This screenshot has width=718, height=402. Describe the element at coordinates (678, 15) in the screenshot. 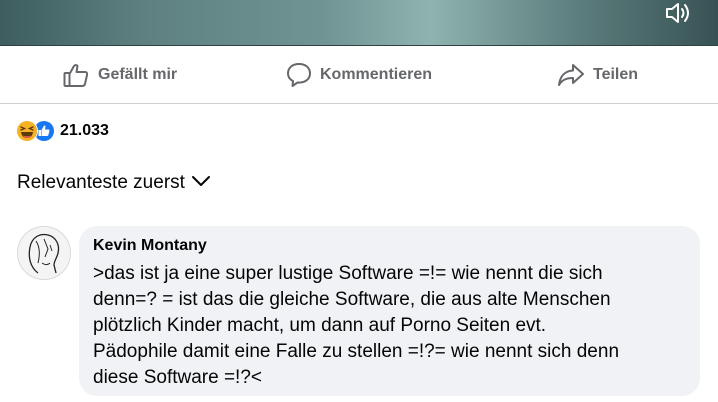

I see `volume-icon` at that location.